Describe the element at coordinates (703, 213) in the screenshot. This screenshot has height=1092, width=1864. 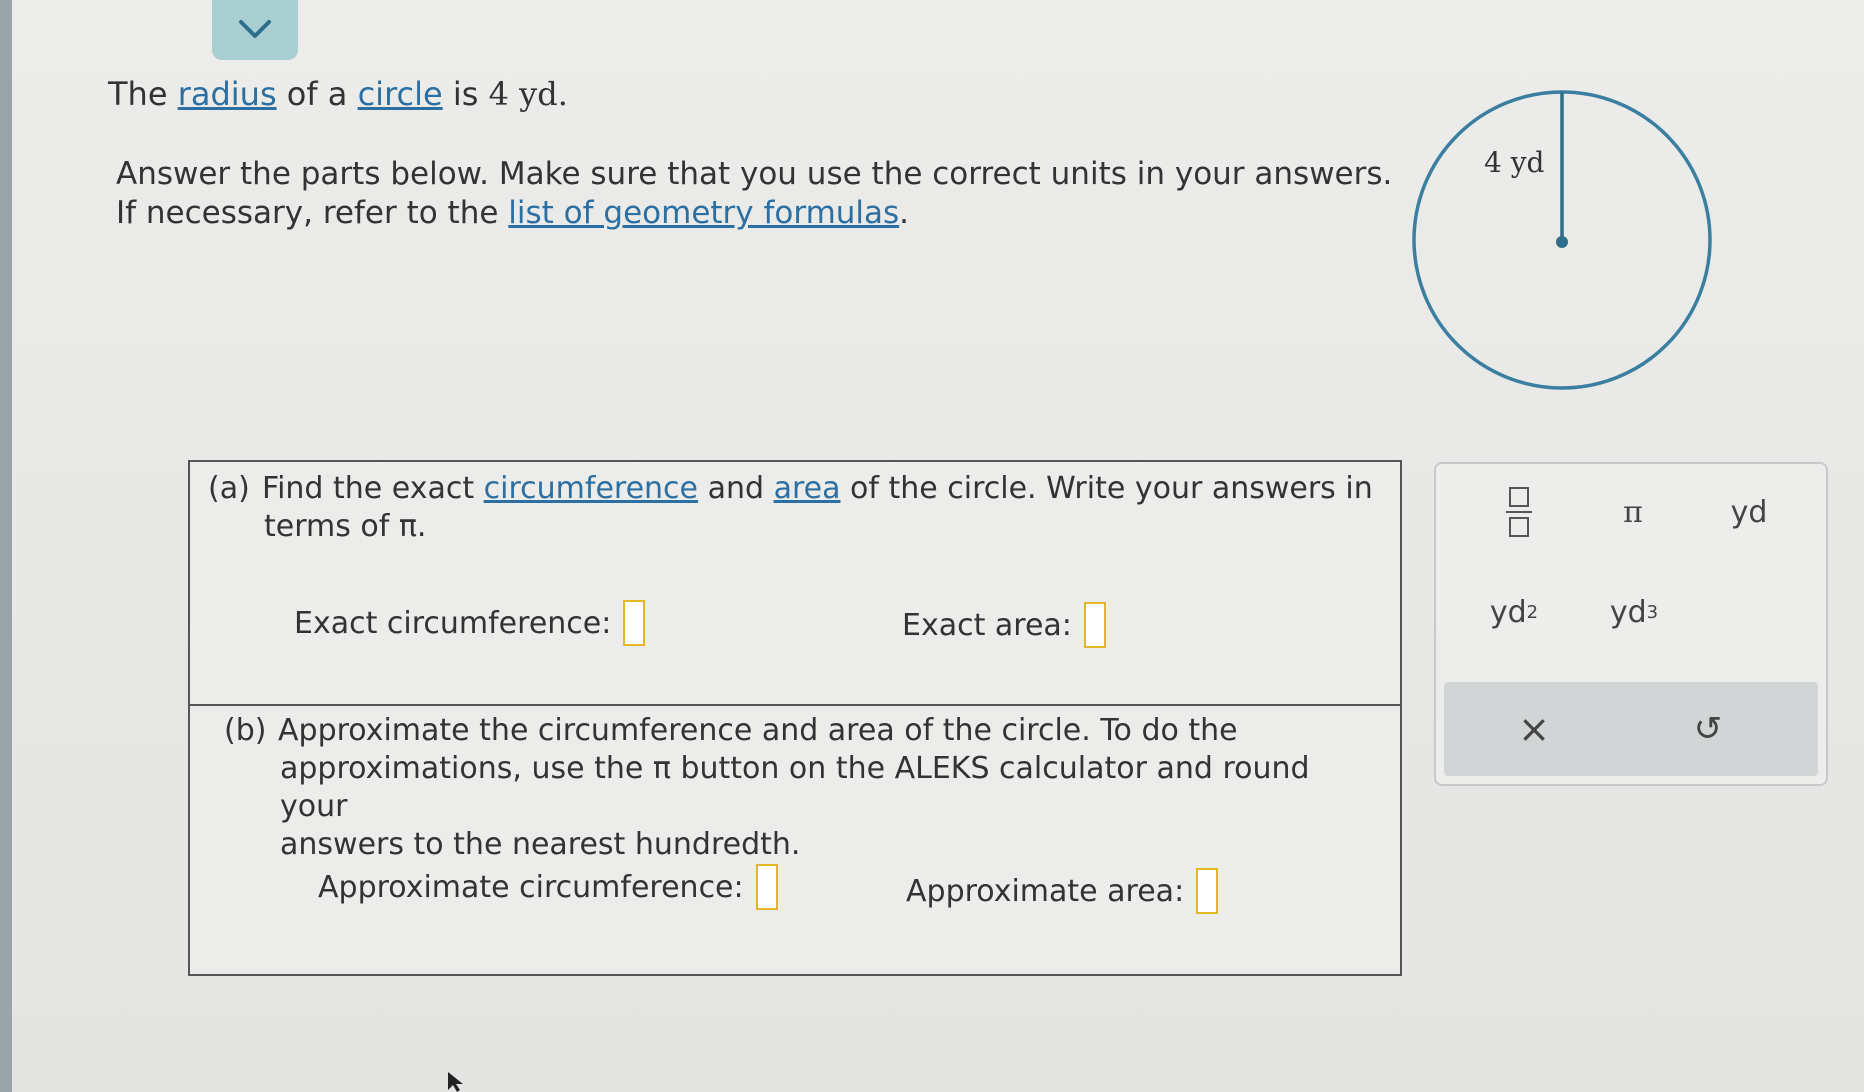
I see `geometry-formulas-link: list of geometry formulas` at that location.